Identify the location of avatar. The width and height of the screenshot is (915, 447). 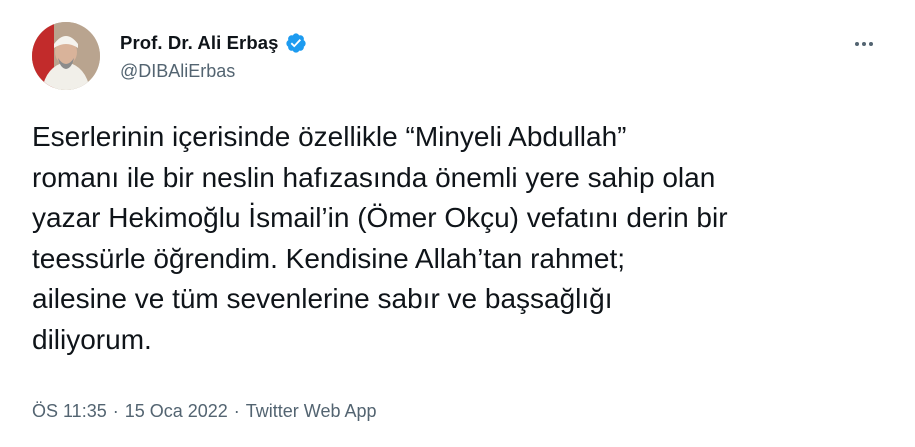
(66, 56).